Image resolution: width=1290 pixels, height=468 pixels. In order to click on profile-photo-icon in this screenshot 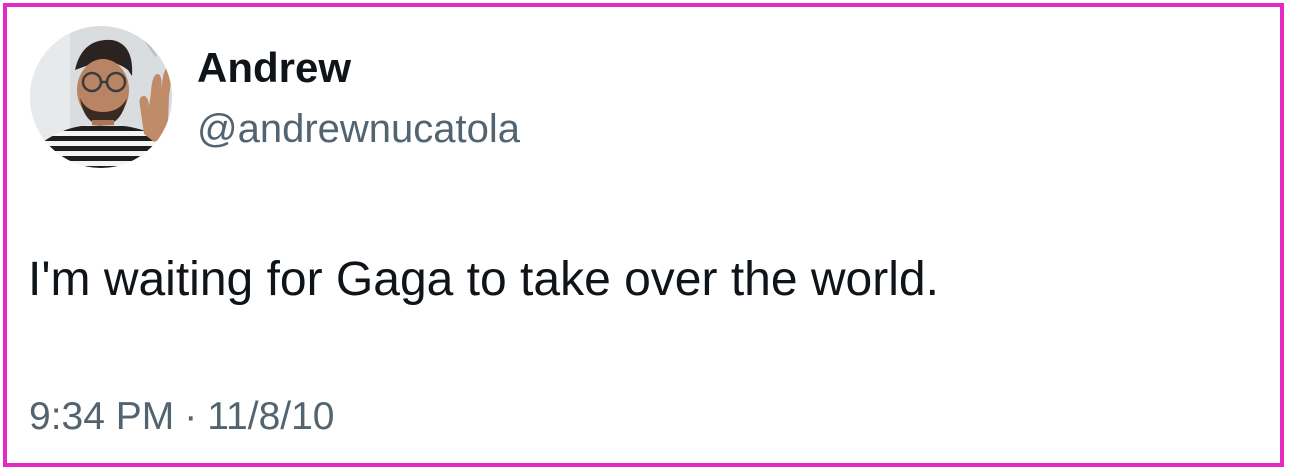, I will do `click(101, 97)`.